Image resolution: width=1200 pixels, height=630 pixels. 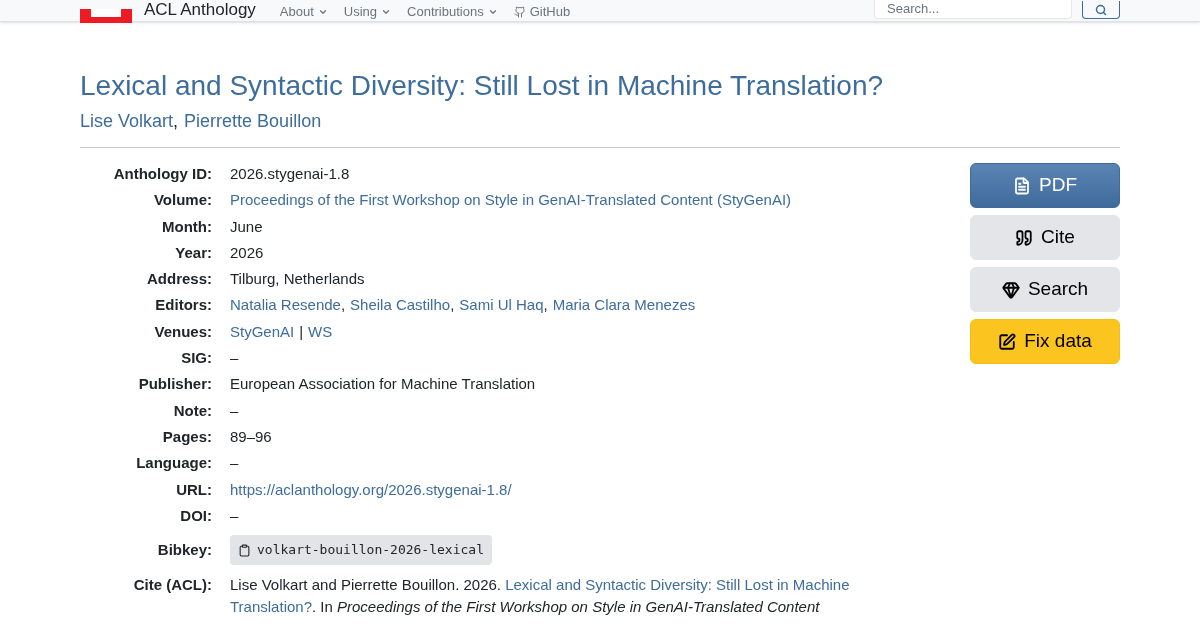 What do you see at coordinates (187, 436) in the screenshot?
I see `field-label: Pages:` at bounding box center [187, 436].